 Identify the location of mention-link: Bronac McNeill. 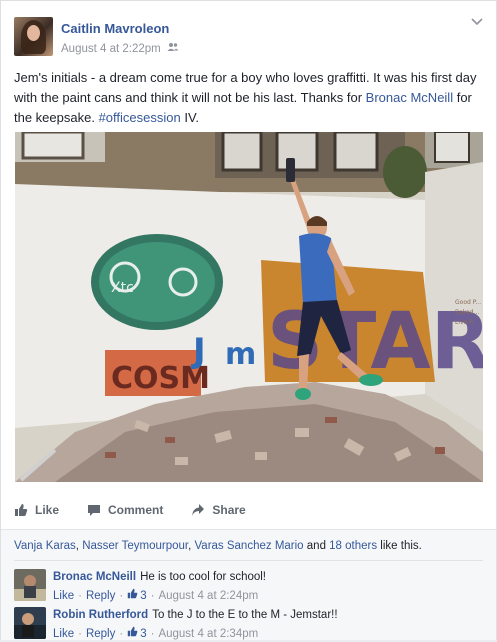
(409, 97).